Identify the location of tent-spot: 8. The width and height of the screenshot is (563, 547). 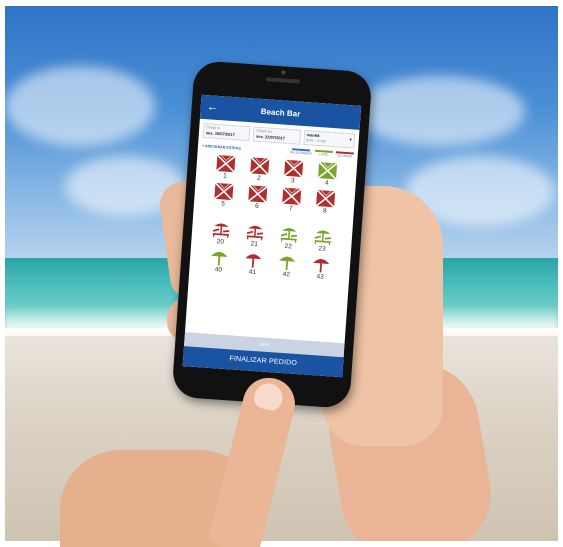
(325, 202).